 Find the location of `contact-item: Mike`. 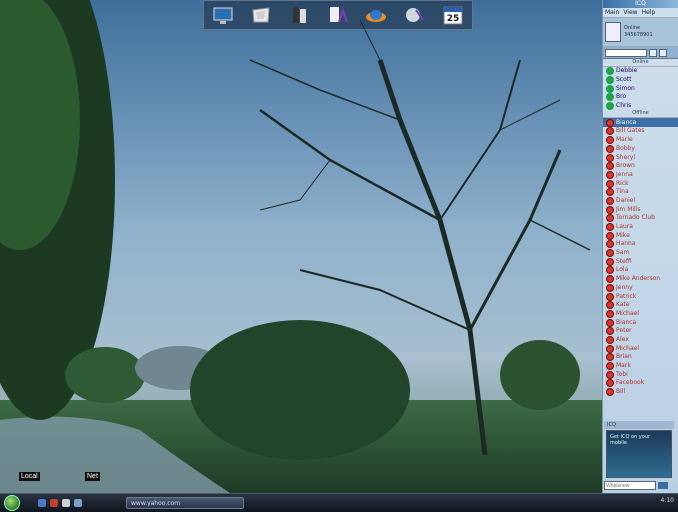

contact-item: Mike is located at coordinates (640, 235).